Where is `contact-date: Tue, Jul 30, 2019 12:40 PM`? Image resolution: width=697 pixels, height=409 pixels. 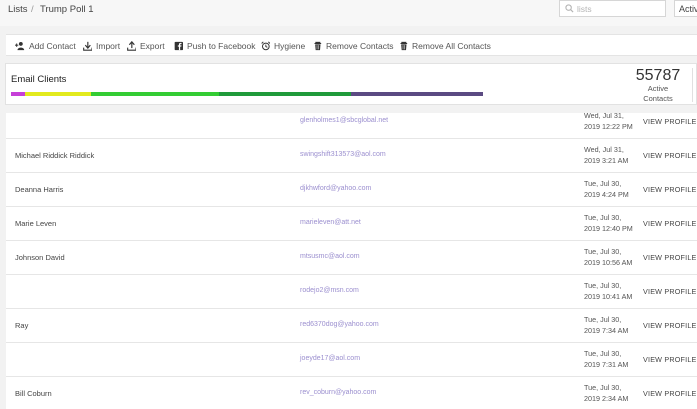
contact-date: Tue, Jul 30, 2019 12:40 PM is located at coordinates (612, 223).